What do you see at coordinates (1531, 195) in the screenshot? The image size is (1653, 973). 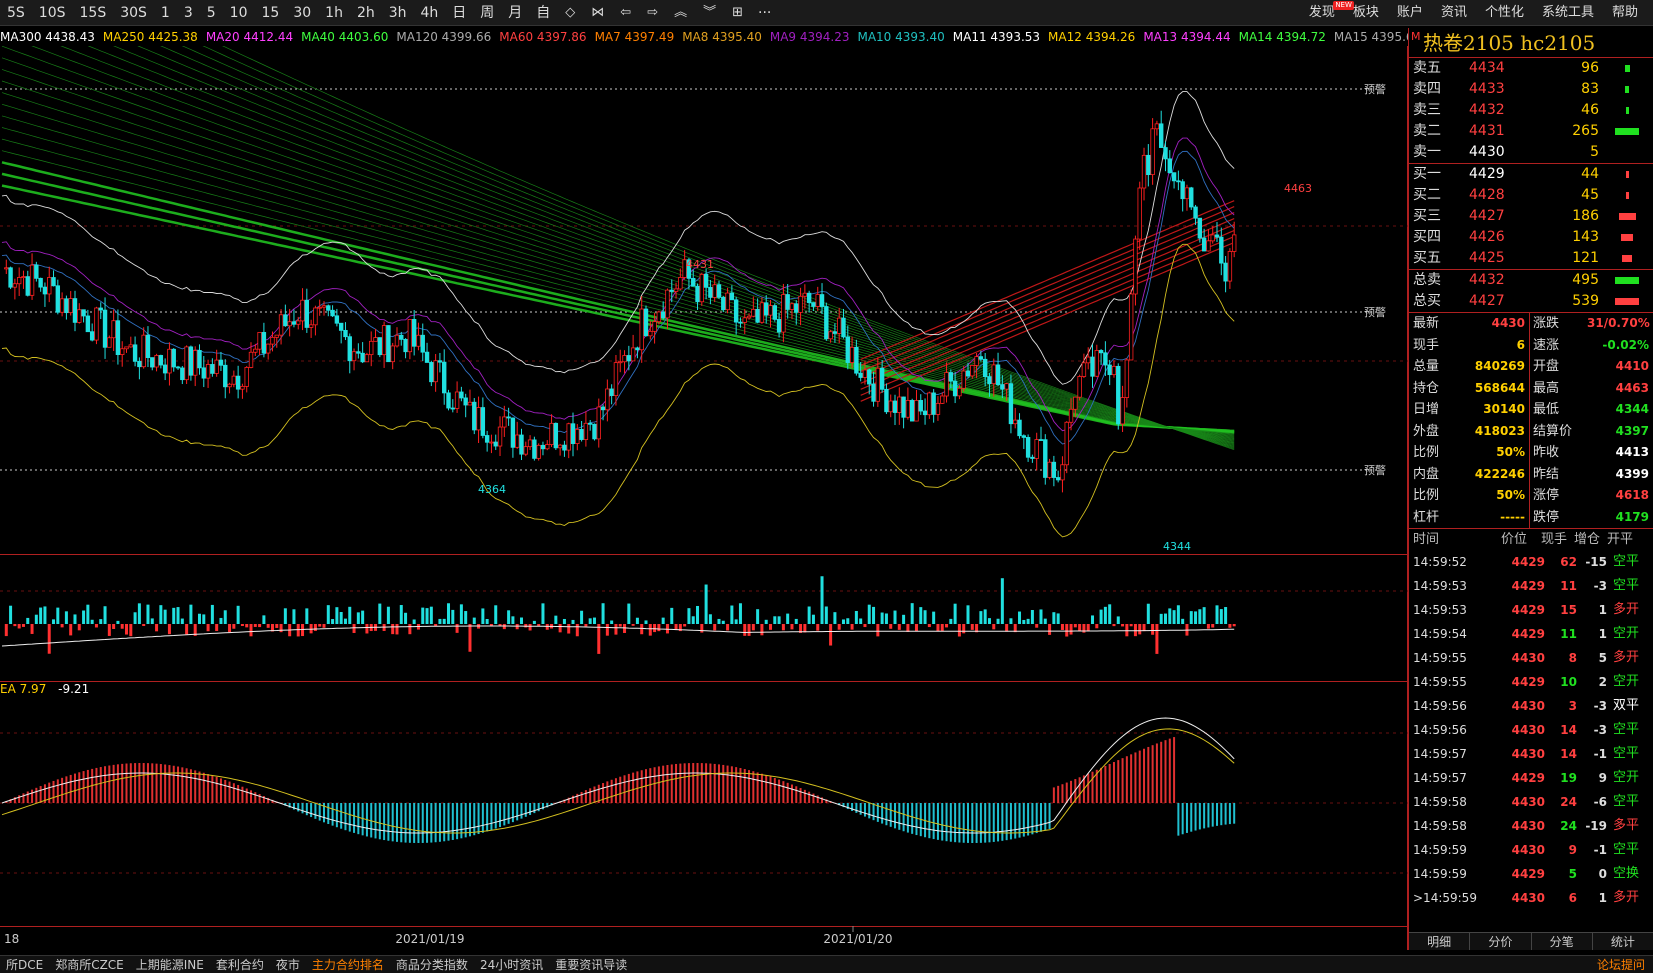 I see `orderbook-row: 买二 4428 45` at bounding box center [1531, 195].